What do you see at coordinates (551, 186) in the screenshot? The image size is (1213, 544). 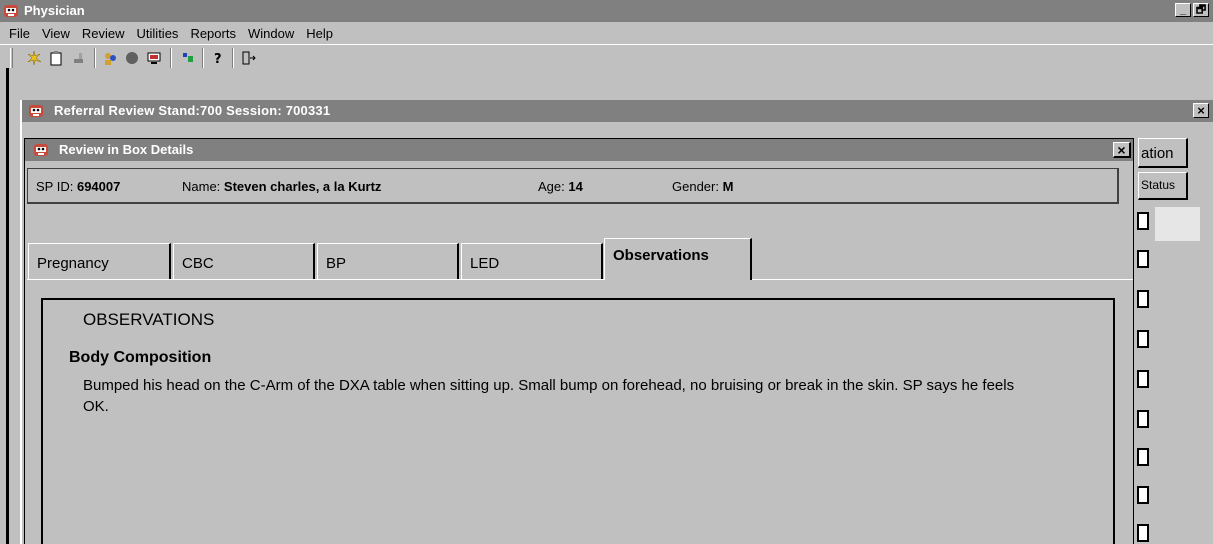 I see `age-label: Age:` at bounding box center [551, 186].